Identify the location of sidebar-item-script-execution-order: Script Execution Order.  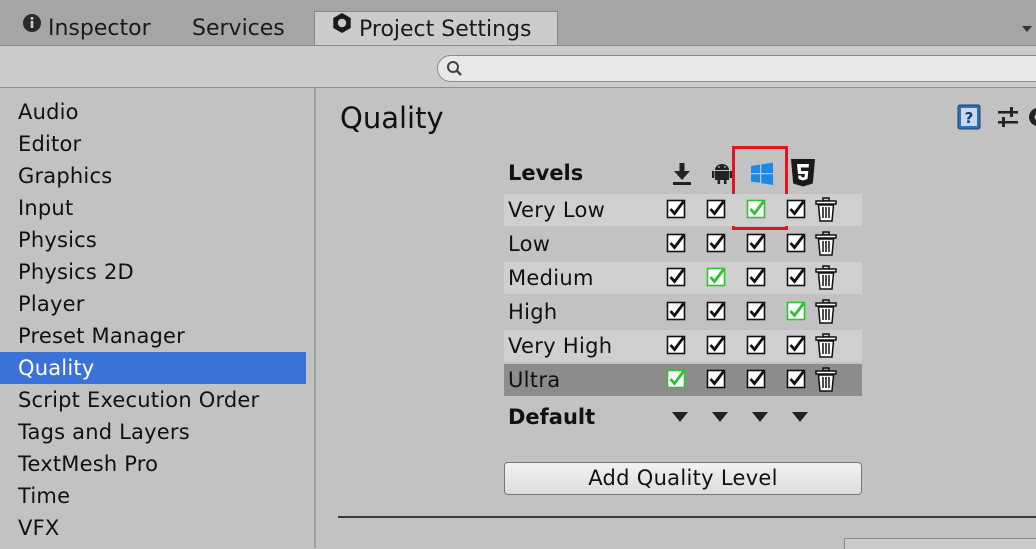
(153, 400).